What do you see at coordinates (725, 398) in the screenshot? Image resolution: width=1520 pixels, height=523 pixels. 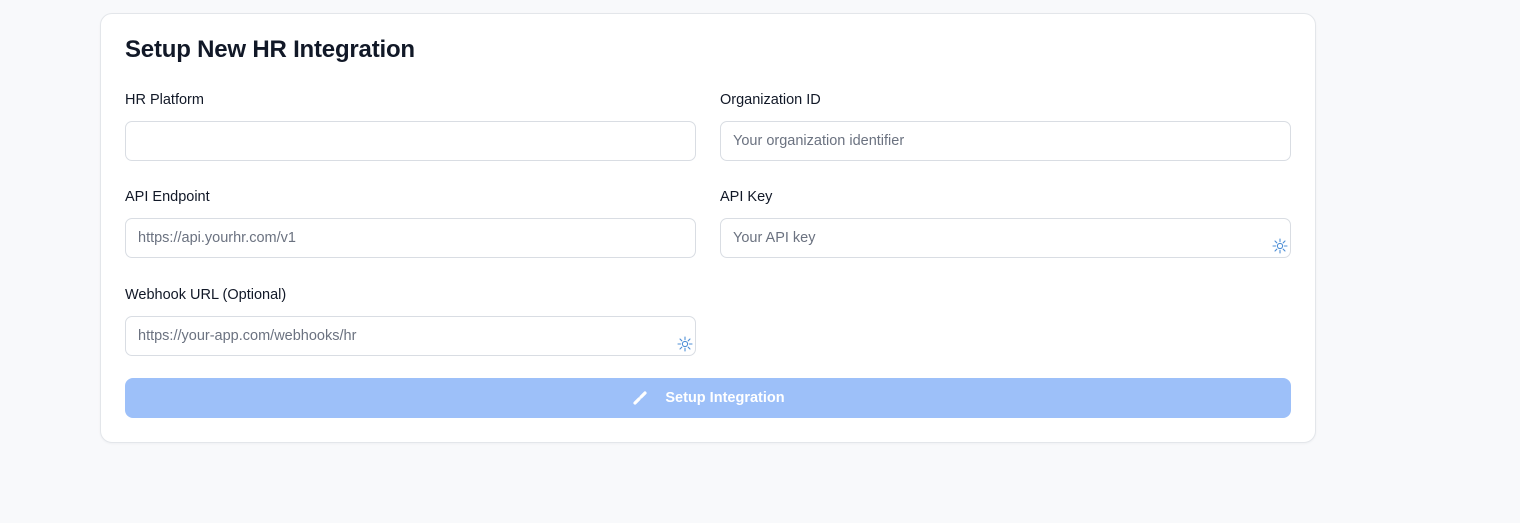 I see `setup-integration-label: Setup Integration` at bounding box center [725, 398].